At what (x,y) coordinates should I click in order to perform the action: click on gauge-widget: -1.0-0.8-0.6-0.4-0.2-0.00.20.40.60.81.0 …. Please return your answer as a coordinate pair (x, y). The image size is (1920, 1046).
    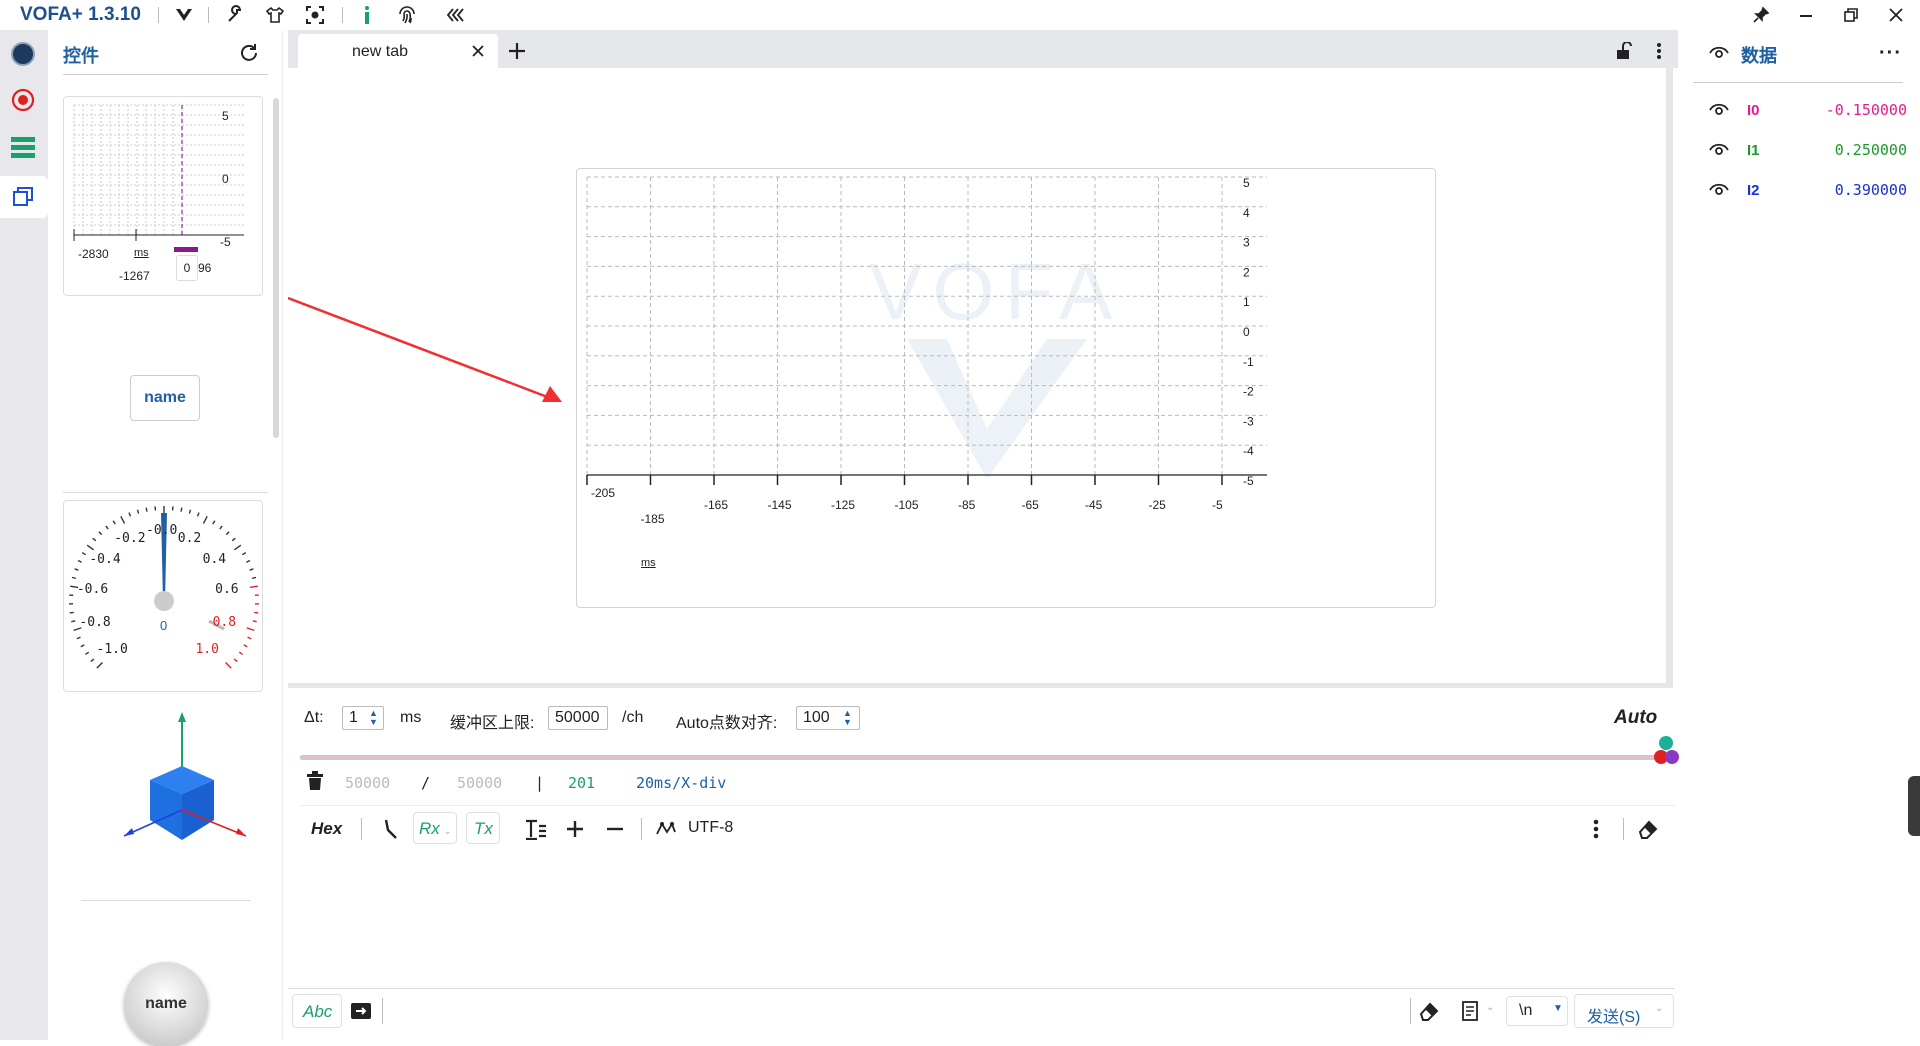
    Looking at the image, I should click on (163, 596).